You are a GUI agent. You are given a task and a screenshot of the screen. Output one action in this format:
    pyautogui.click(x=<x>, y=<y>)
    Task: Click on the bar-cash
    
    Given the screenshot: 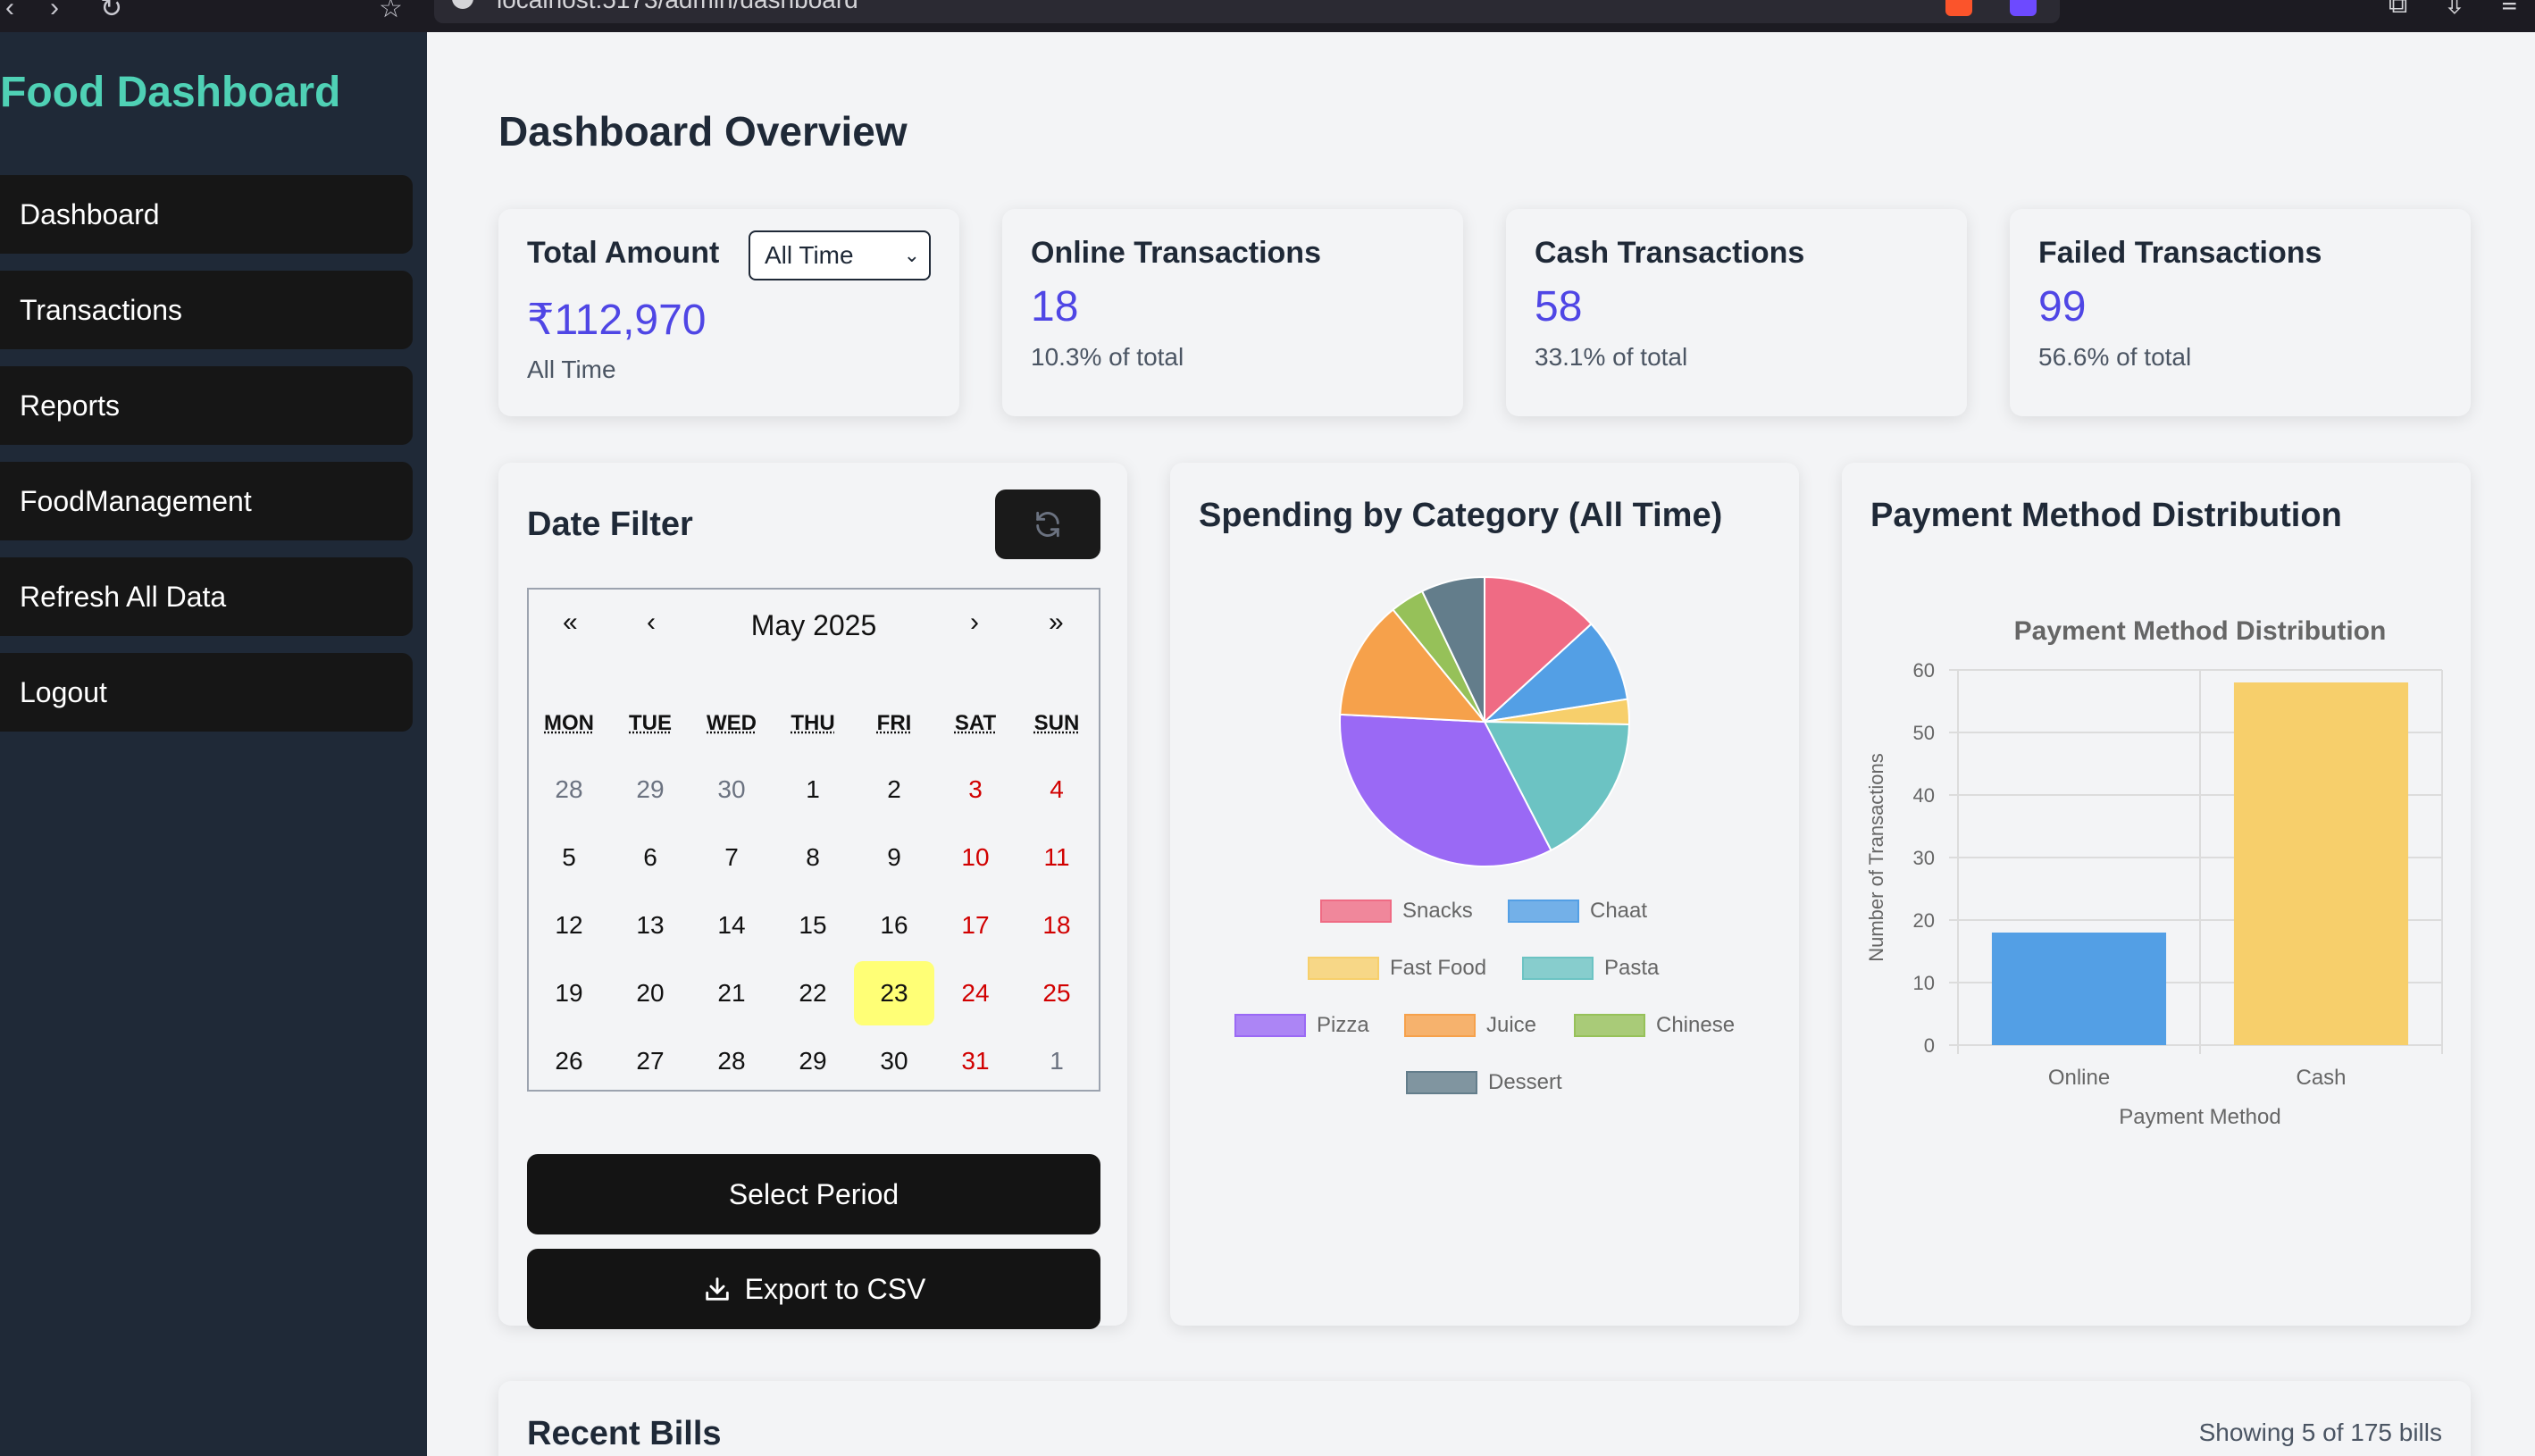 What is the action you would take?
    pyautogui.click(x=2321, y=863)
    